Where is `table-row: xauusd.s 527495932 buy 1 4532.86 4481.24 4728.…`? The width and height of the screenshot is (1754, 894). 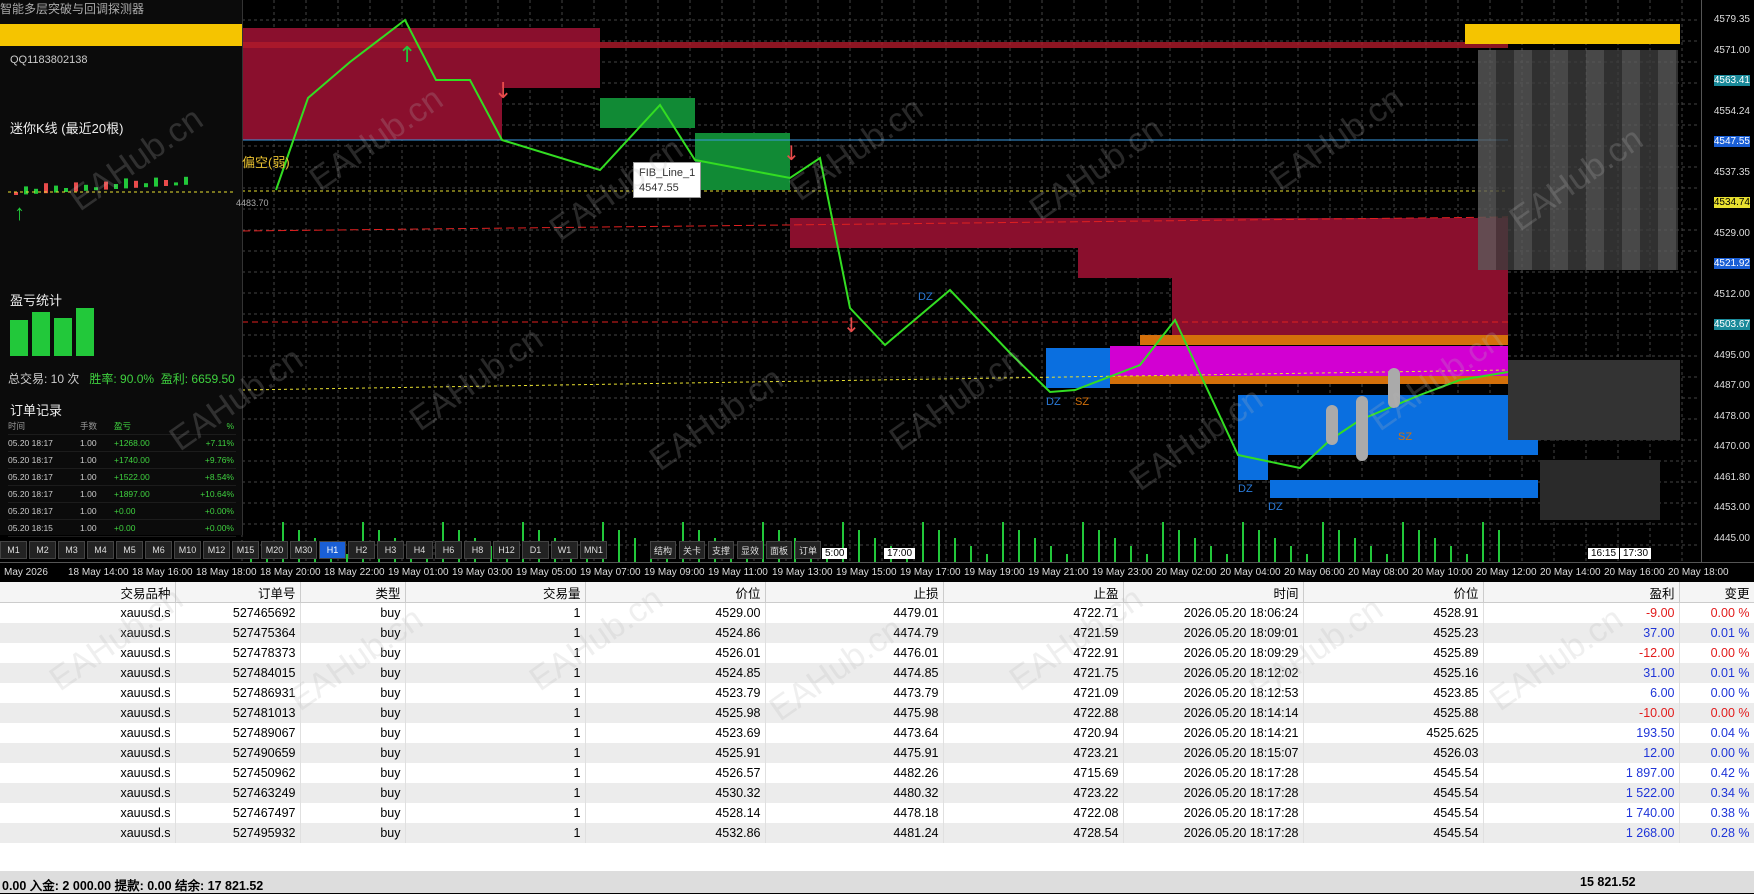
table-row: xauusd.s 527495932 buy 1 4532.86 4481.24 4728.… is located at coordinates (877, 833).